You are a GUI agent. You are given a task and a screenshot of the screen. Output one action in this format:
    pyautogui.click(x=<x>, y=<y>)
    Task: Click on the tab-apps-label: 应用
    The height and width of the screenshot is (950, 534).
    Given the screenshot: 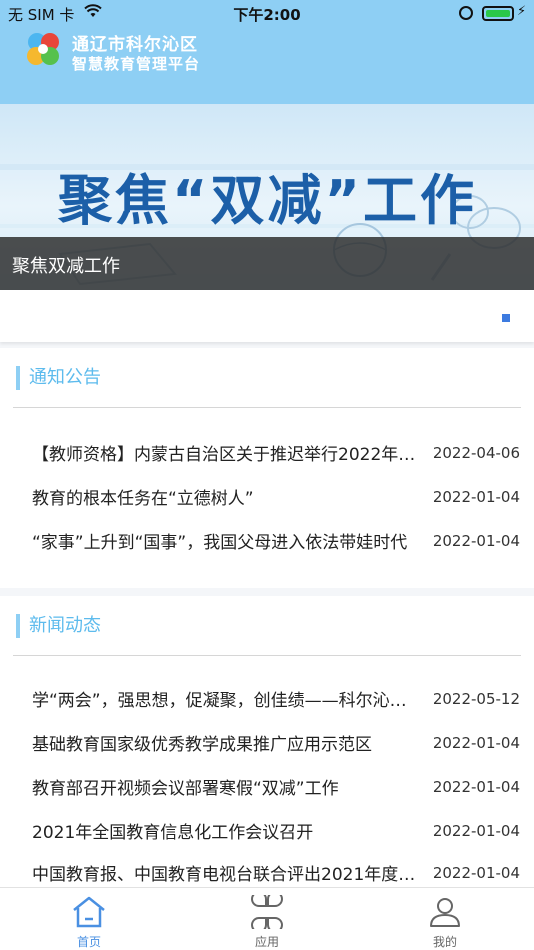 What is the action you would take?
    pyautogui.click(x=266, y=942)
    